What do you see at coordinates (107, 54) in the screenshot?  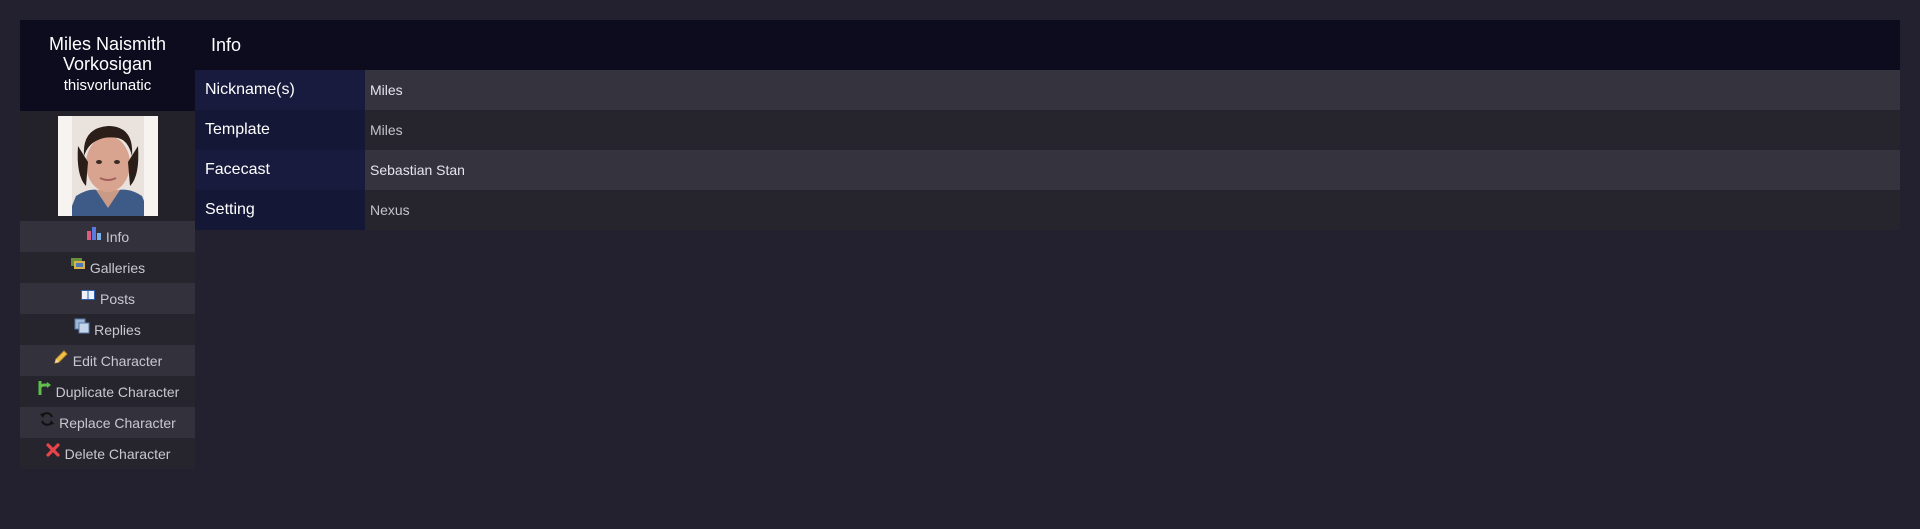 I see `character-name: Miles Naismith Vorkosigan` at bounding box center [107, 54].